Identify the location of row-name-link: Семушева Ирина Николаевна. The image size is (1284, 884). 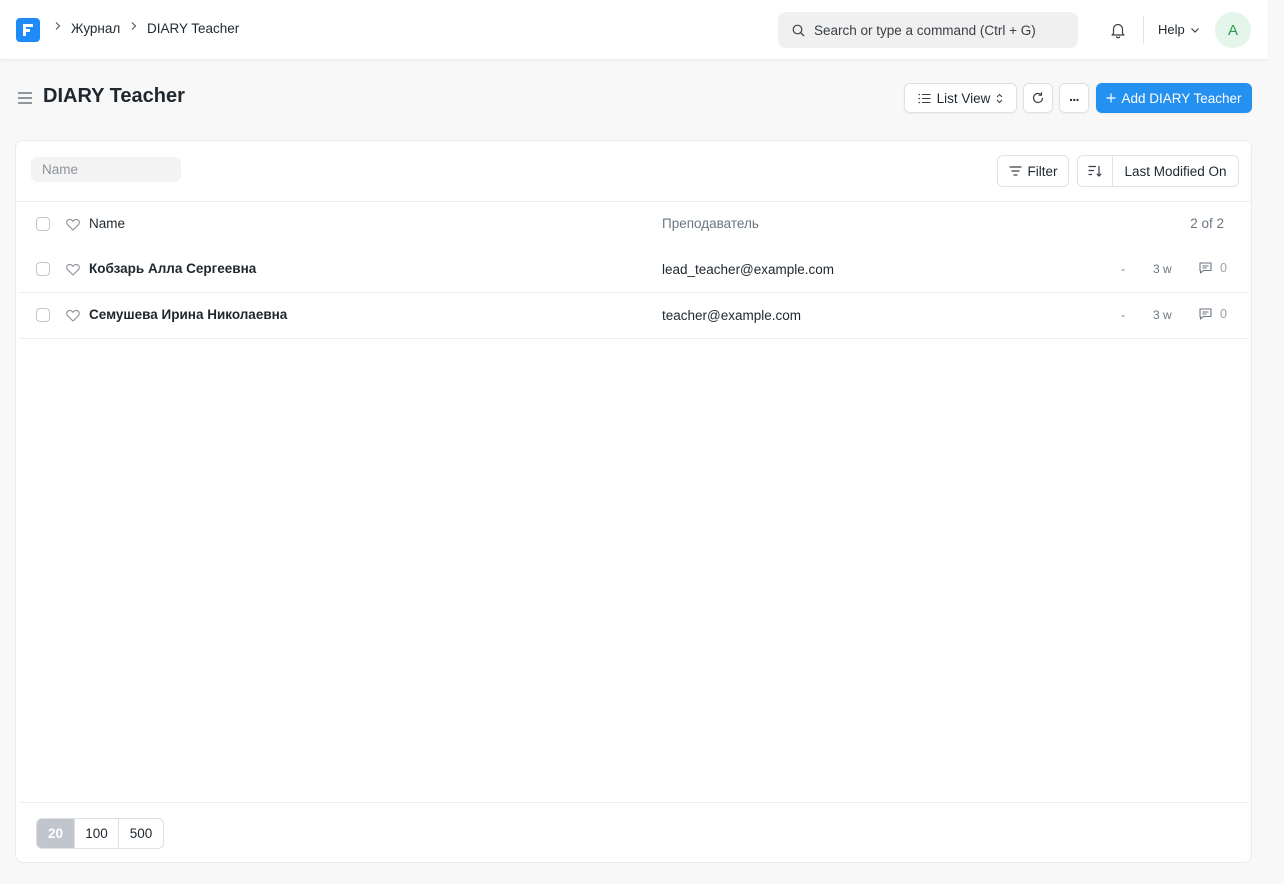
(188, 314).